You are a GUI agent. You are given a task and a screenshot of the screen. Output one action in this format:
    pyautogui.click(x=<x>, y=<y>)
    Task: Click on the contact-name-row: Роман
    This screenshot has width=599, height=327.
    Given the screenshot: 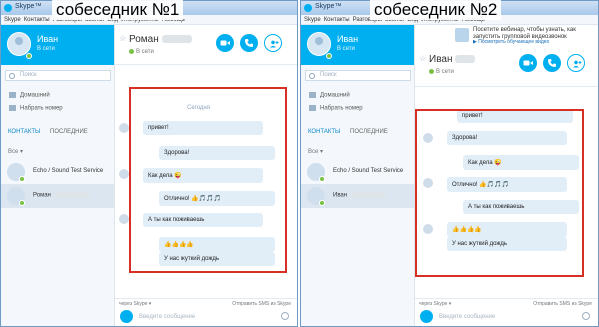 What is the action you would take?
    pyautogui.click(x=61, y=195)
    